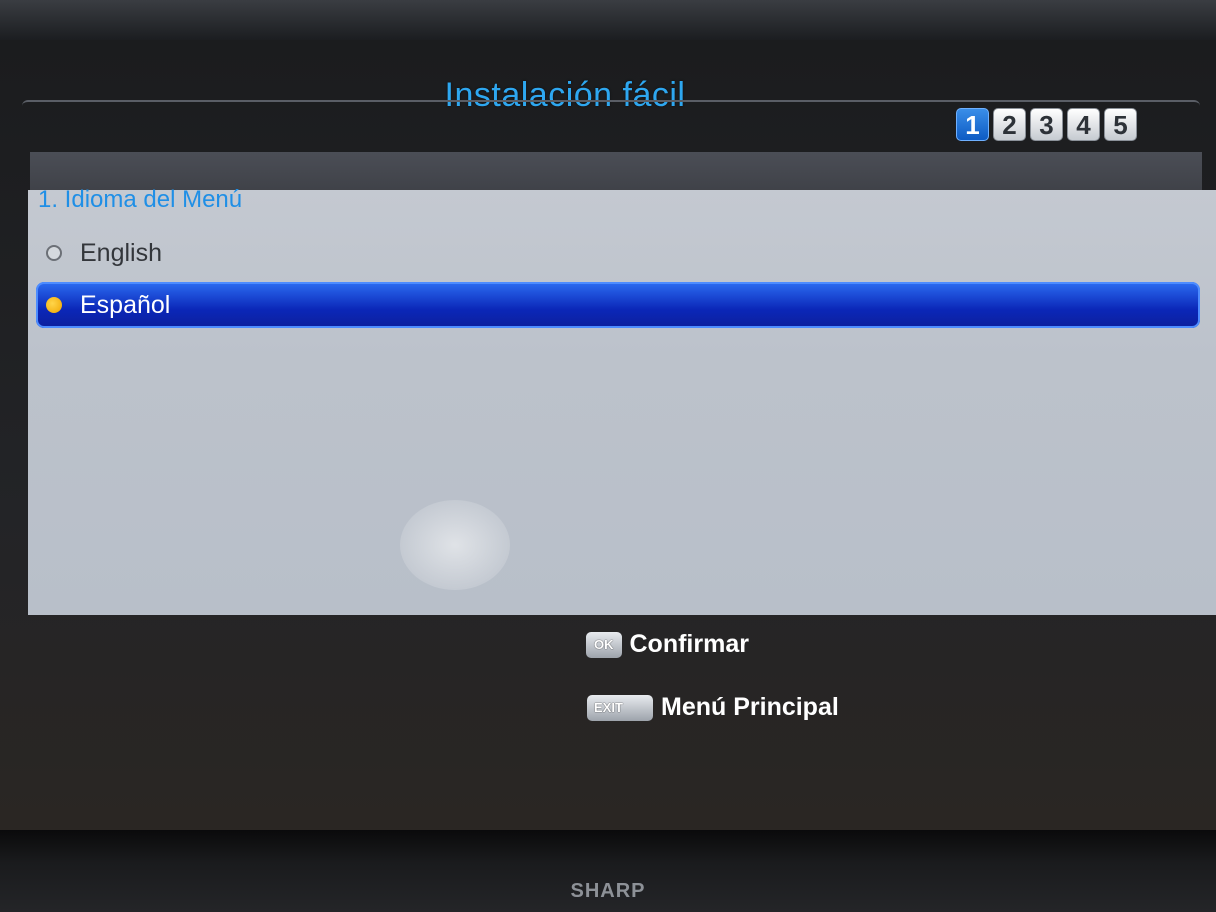  I want to click on step-4: 4, so click(1083, 124).